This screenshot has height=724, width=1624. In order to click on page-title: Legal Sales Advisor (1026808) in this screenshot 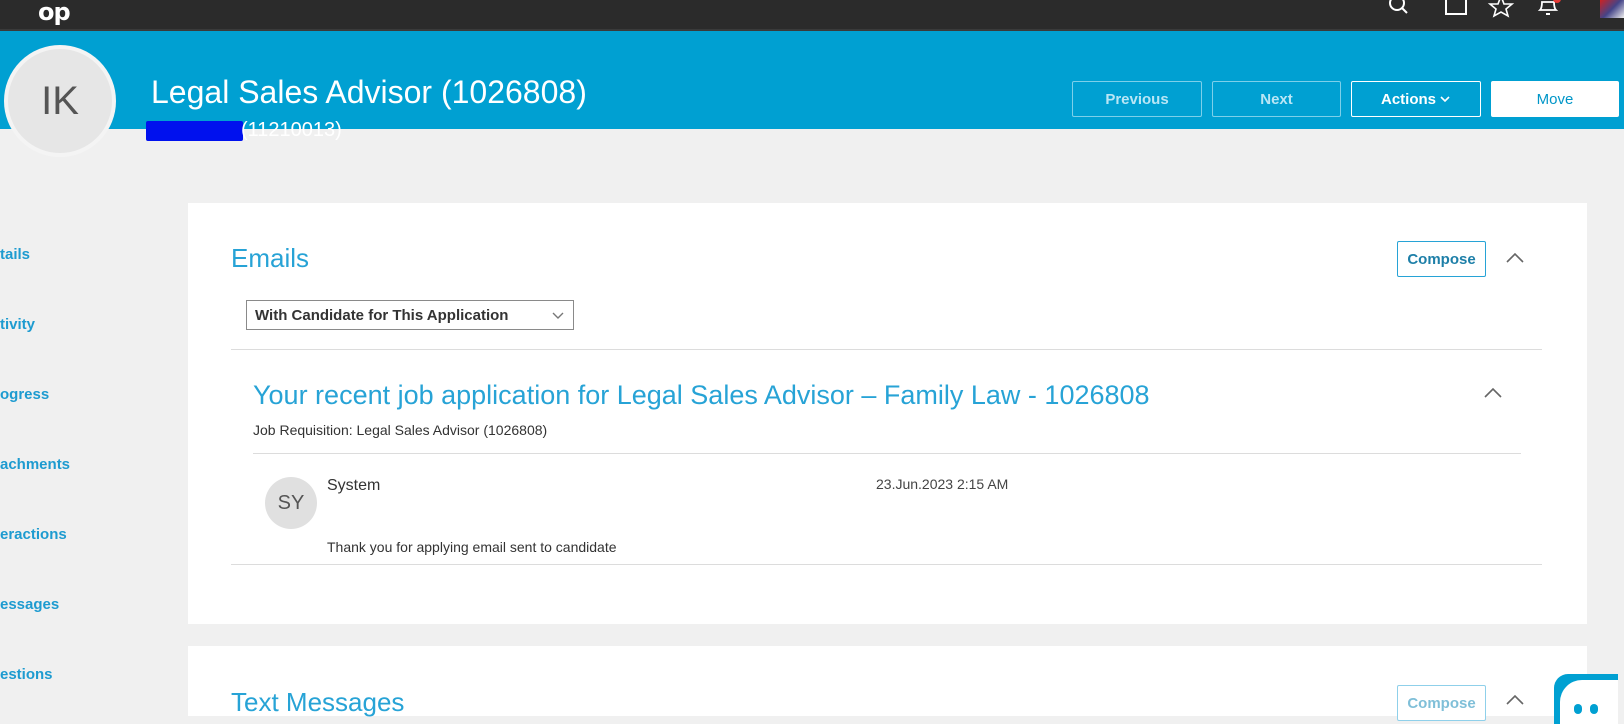, I will do `click(369, 92)`.